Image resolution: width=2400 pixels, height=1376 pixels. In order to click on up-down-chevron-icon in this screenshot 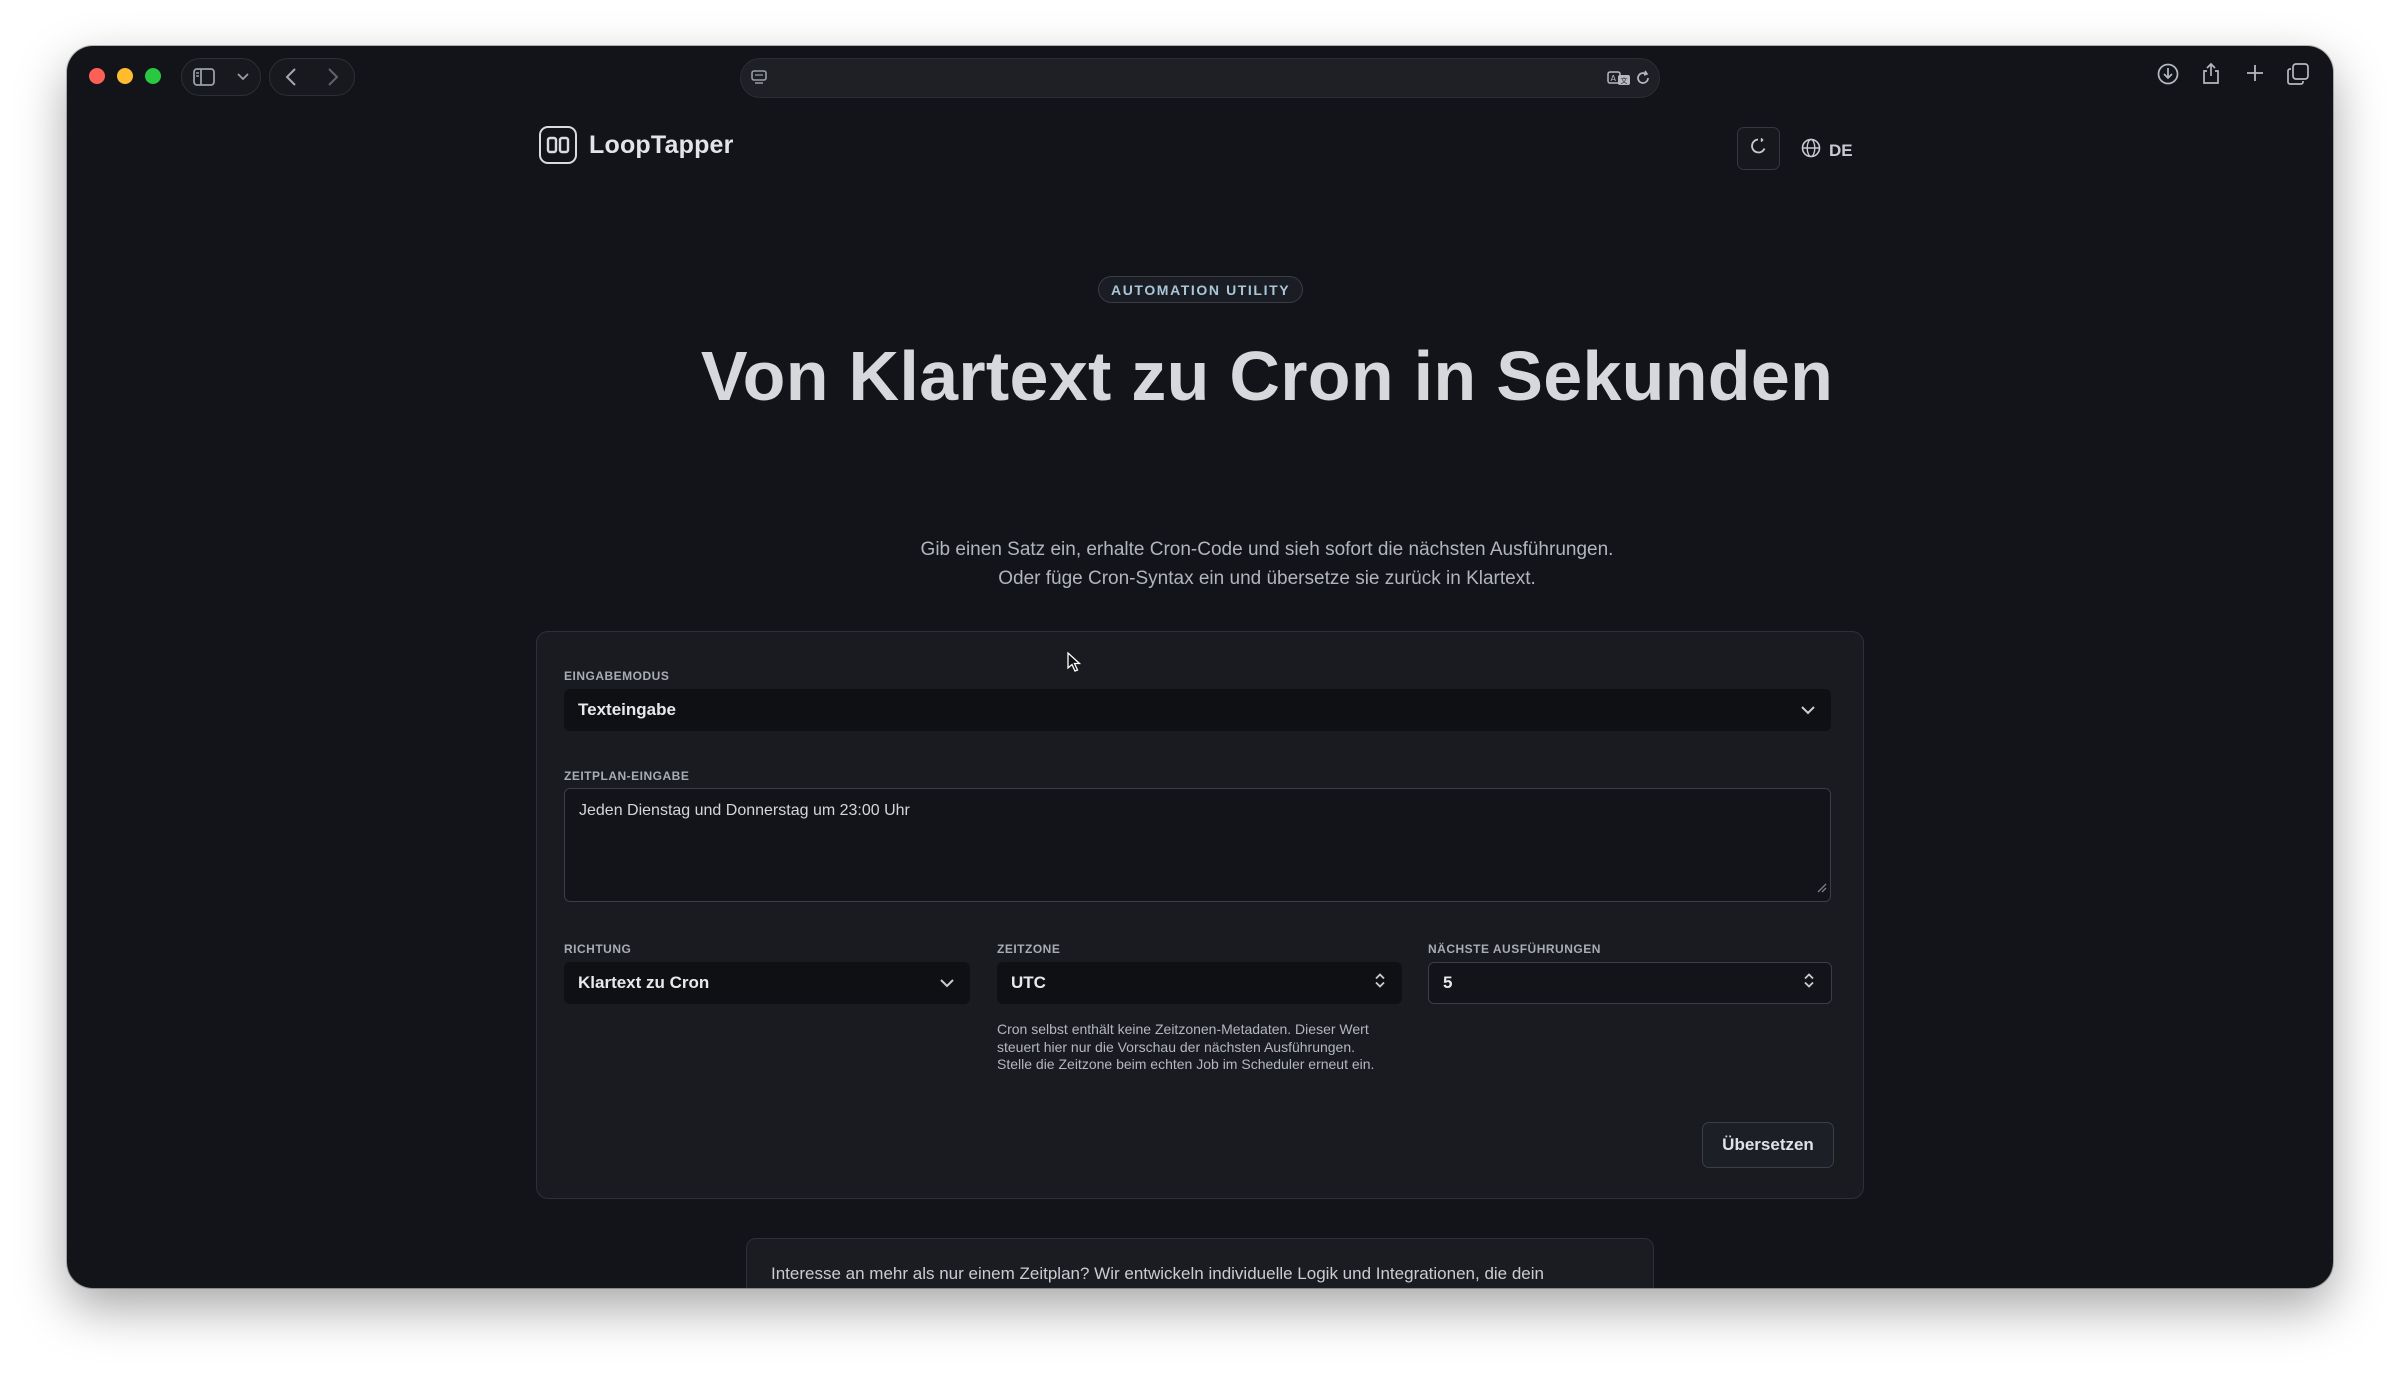, I will do `click(1380, 983)`.